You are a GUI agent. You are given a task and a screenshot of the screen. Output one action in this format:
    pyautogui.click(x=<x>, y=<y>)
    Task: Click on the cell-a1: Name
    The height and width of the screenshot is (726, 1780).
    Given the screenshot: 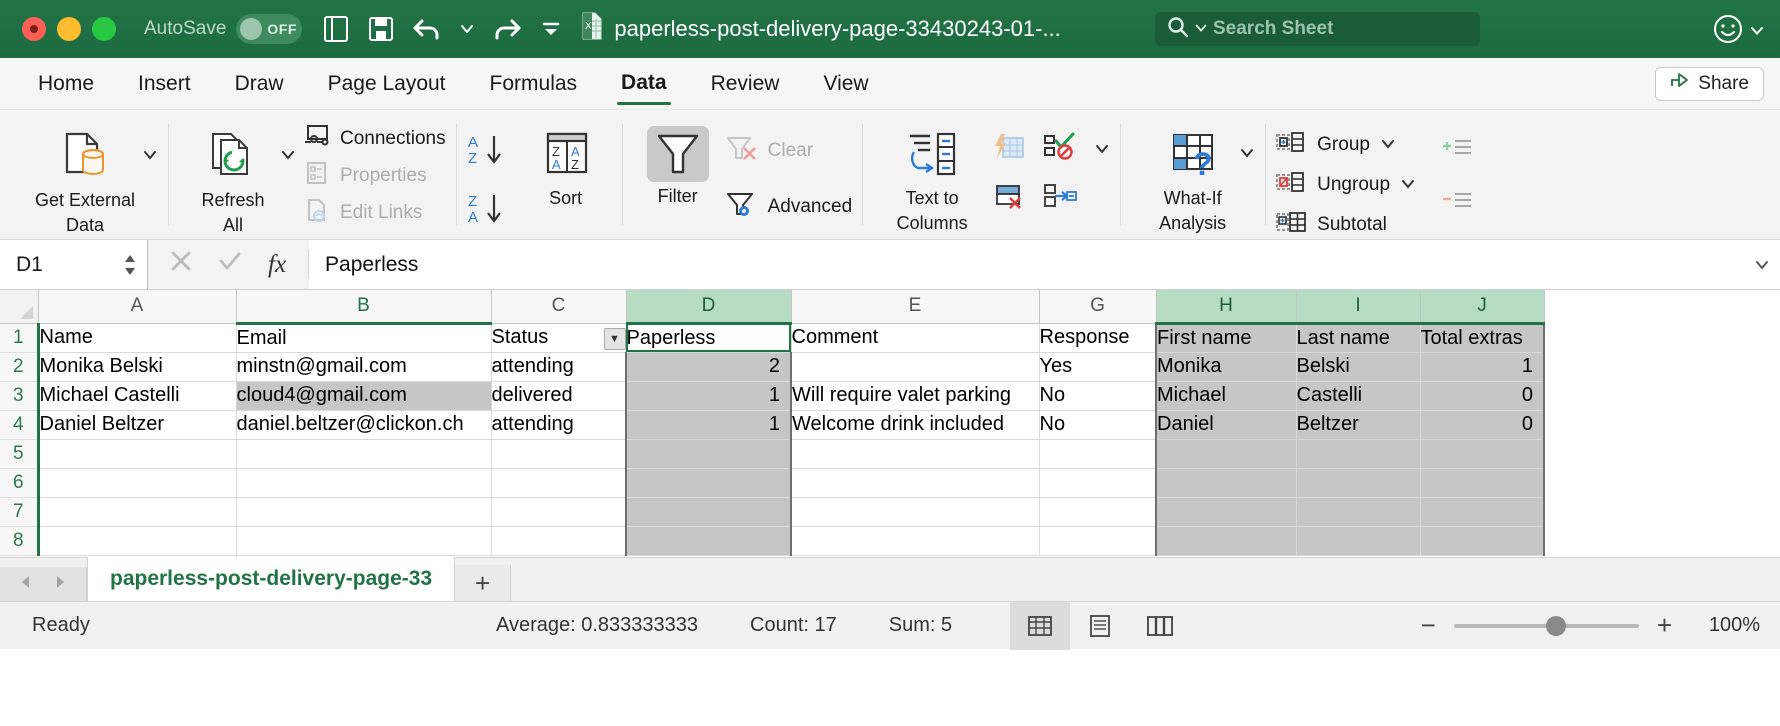 What is the action you would take?
    pyautogui.click(x=137, y=338)
    